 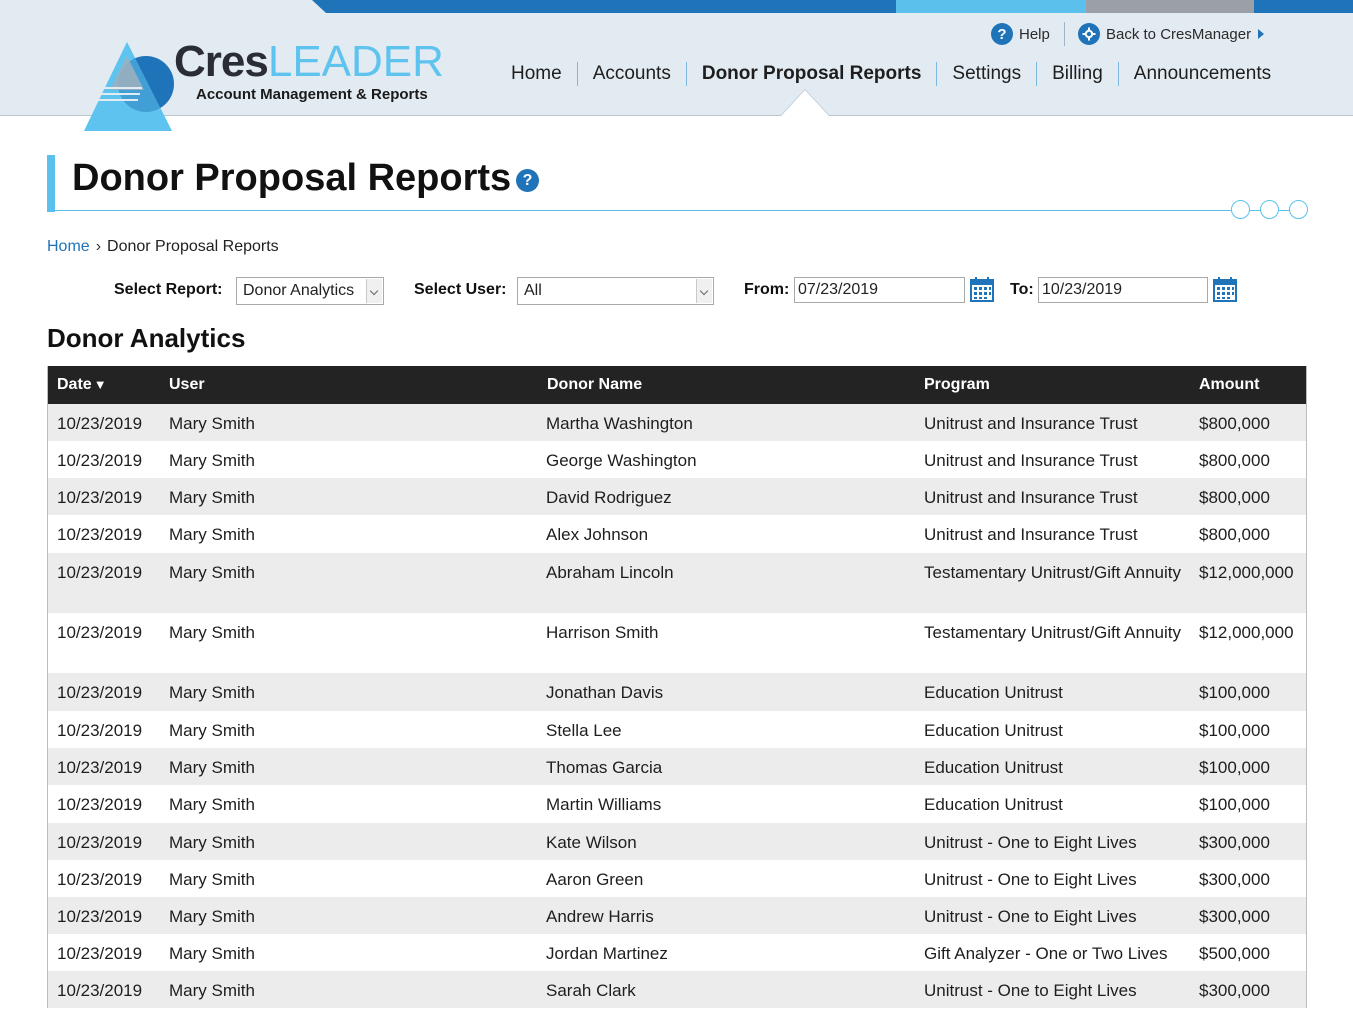 What do you see at coordinates (310, 291) in the screenshot?
I see `select-report-dropdown: Donor Analytics` at bounding box center [310, 291].